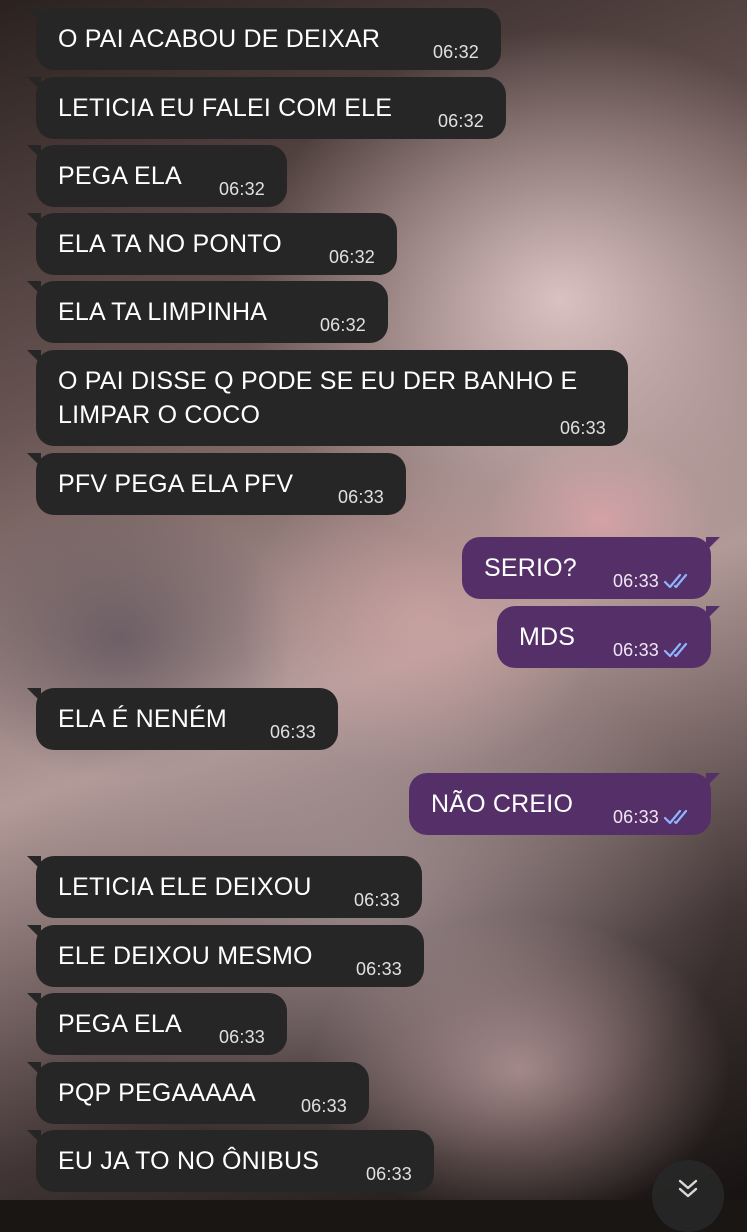 This screenshot has height=1232, width=747. I want to click on message-bubble-incoming: PFV PEGA ELA PFV 06:33, so click(216, 484).